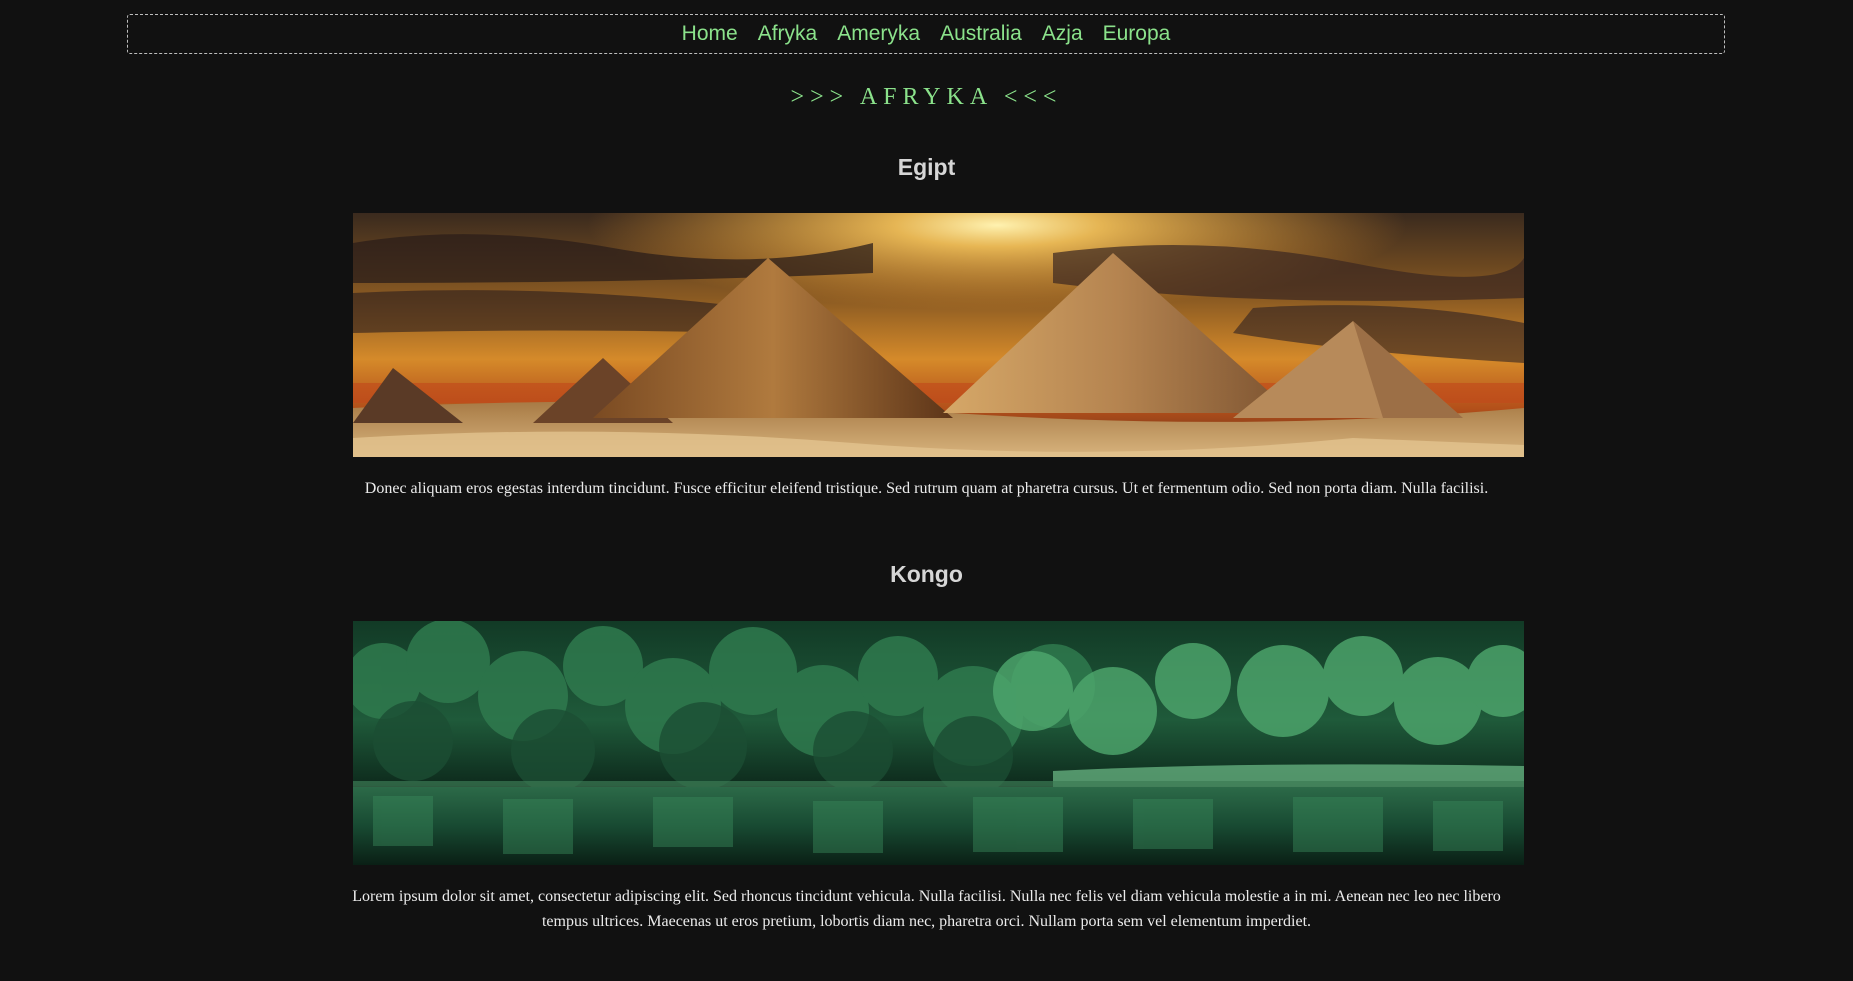 This screenshot has width=1853, height=981. What do you see at coordinates (878, 34) in the screenshot?
I see `nav-link-ameryka: Ameryka` at bounding box center [878, 34].